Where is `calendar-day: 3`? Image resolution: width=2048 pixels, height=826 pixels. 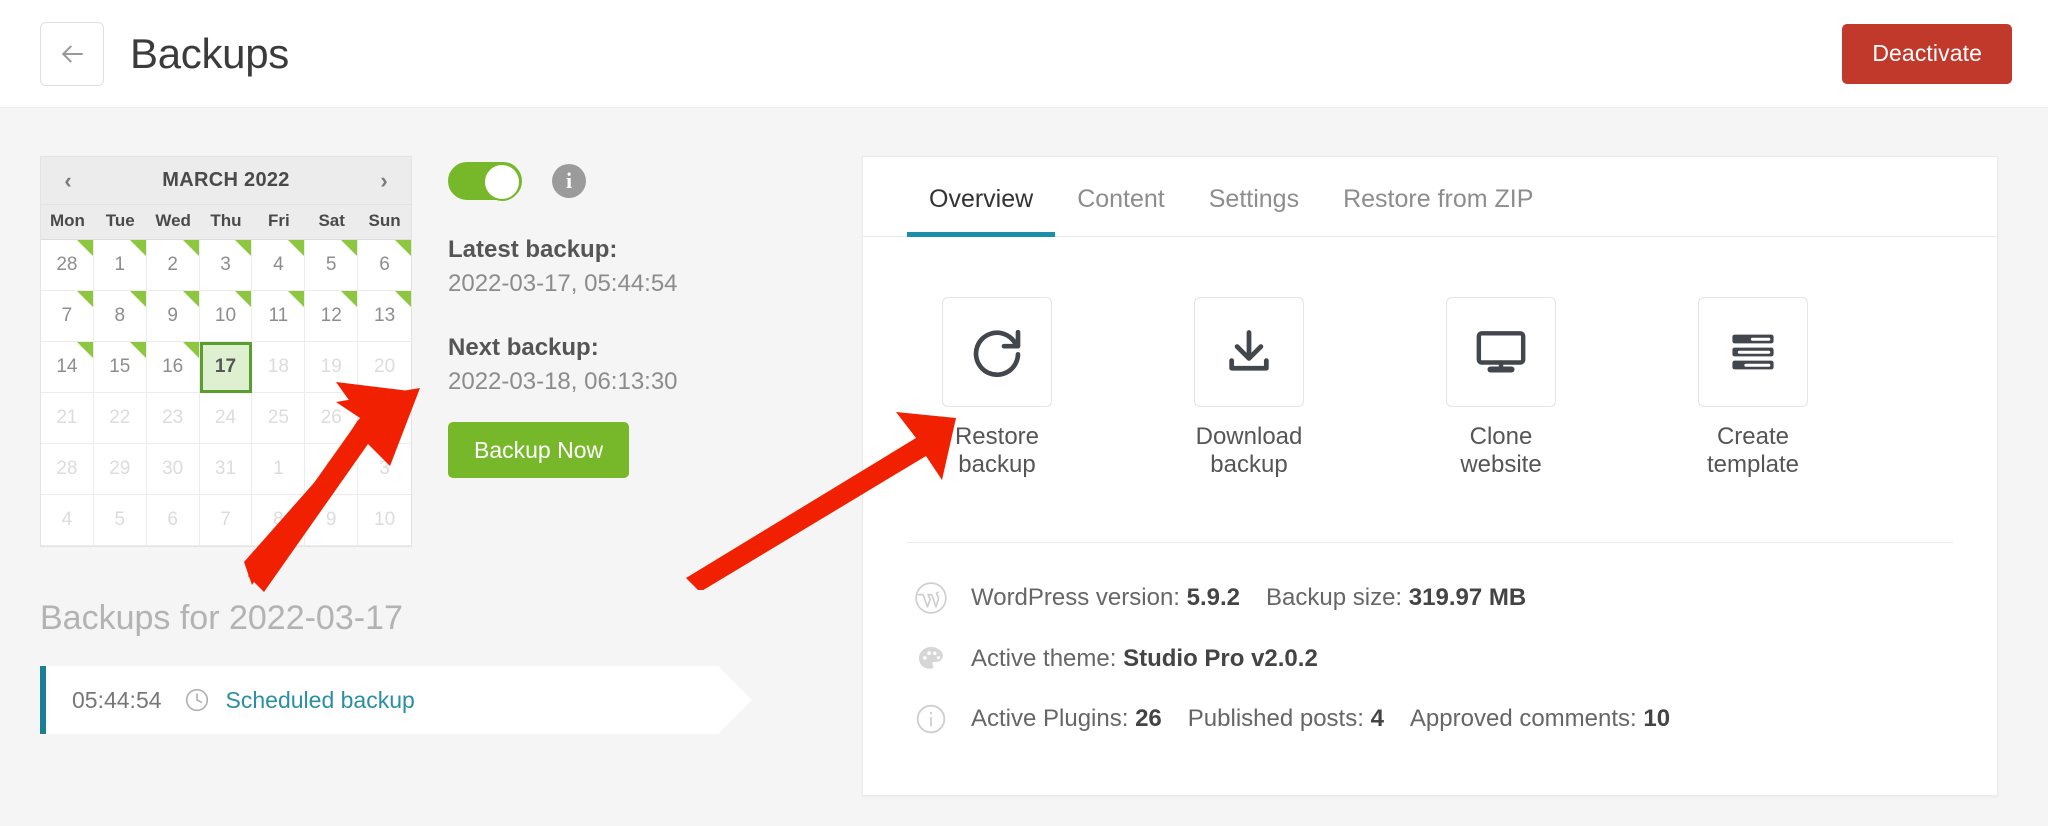
calendar-day: 3 is located at coordinates (226, 265).